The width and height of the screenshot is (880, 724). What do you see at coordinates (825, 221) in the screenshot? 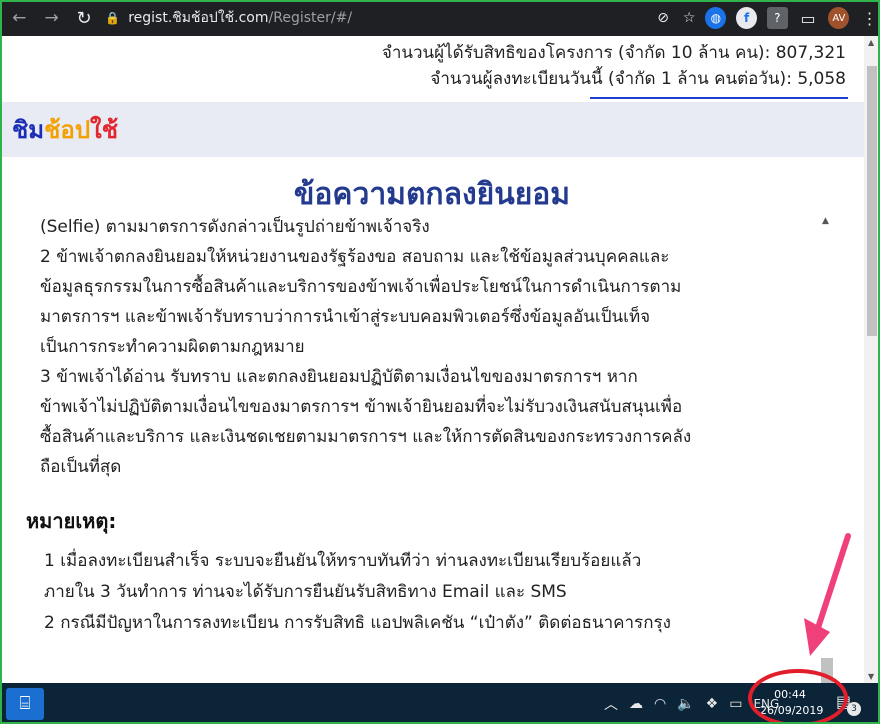
I see `scroll-up-arrow-icon: ▲` at bounding box center [825, 221].